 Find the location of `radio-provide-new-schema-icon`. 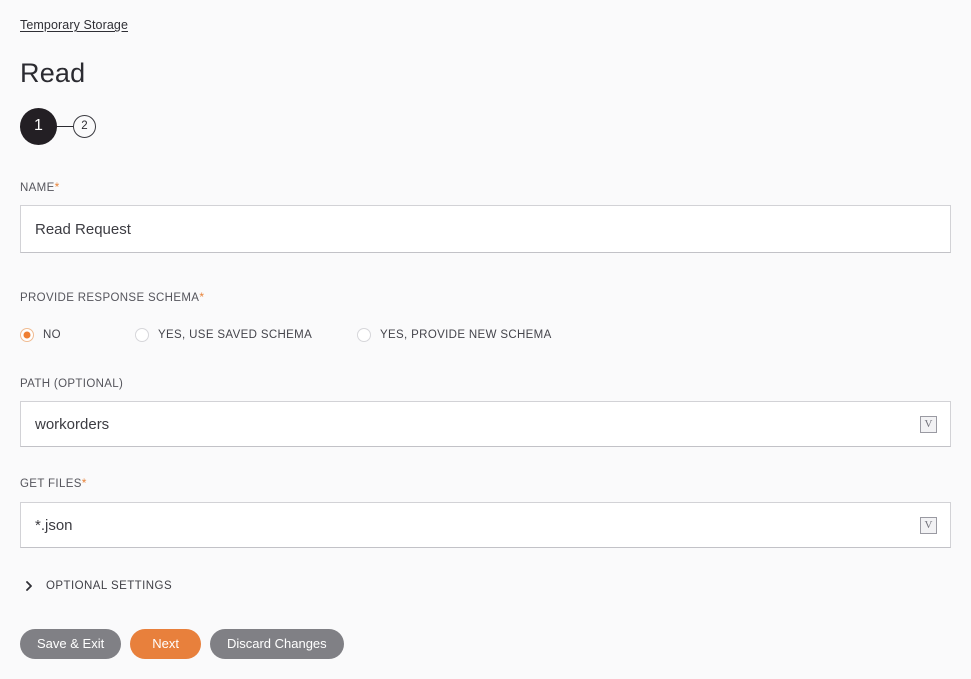

radio-provide-new-schema-icon is located at coordinates (364, 335).